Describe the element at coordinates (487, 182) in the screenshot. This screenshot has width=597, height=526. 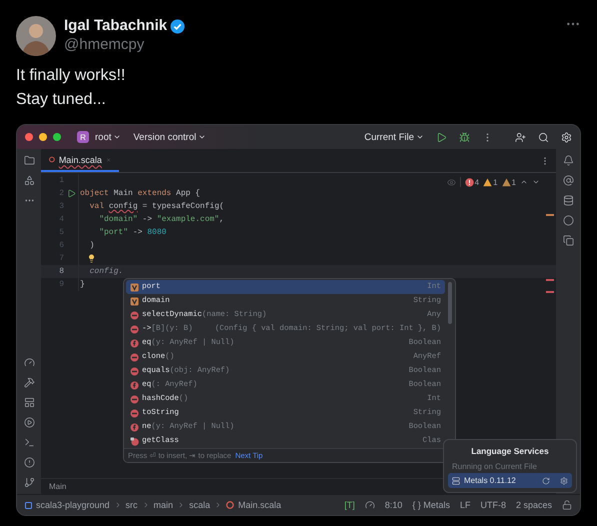
I see `warning-icon` at that location.